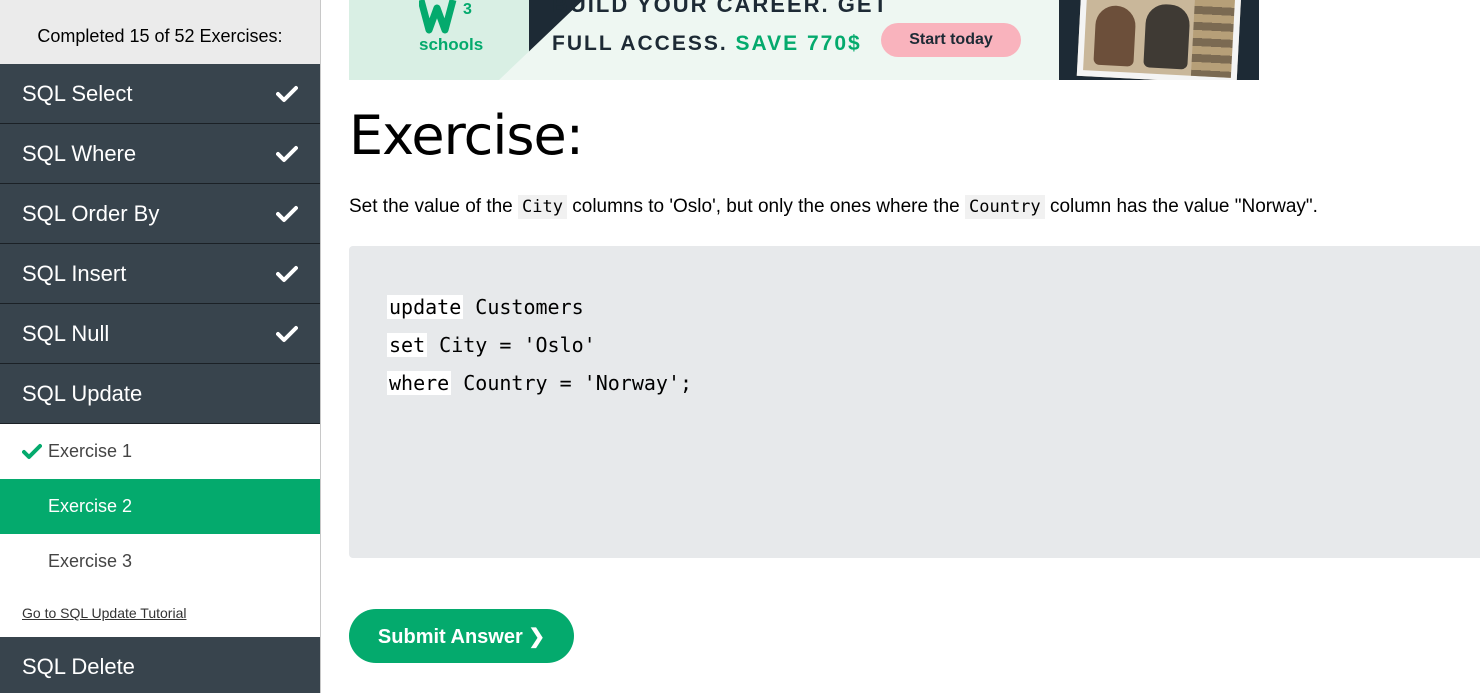  What do you see at coordinates (466, 135) in the screenshot?
I see `page-title: Exercise:` at bounding box center [466, 135].